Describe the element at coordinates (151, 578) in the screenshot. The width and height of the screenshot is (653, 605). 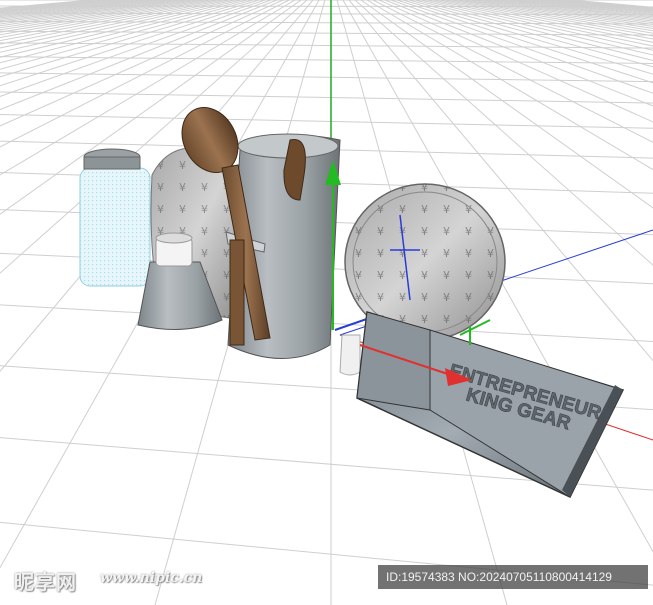
I see `watermark-url: www.nipic.cn` at that location.